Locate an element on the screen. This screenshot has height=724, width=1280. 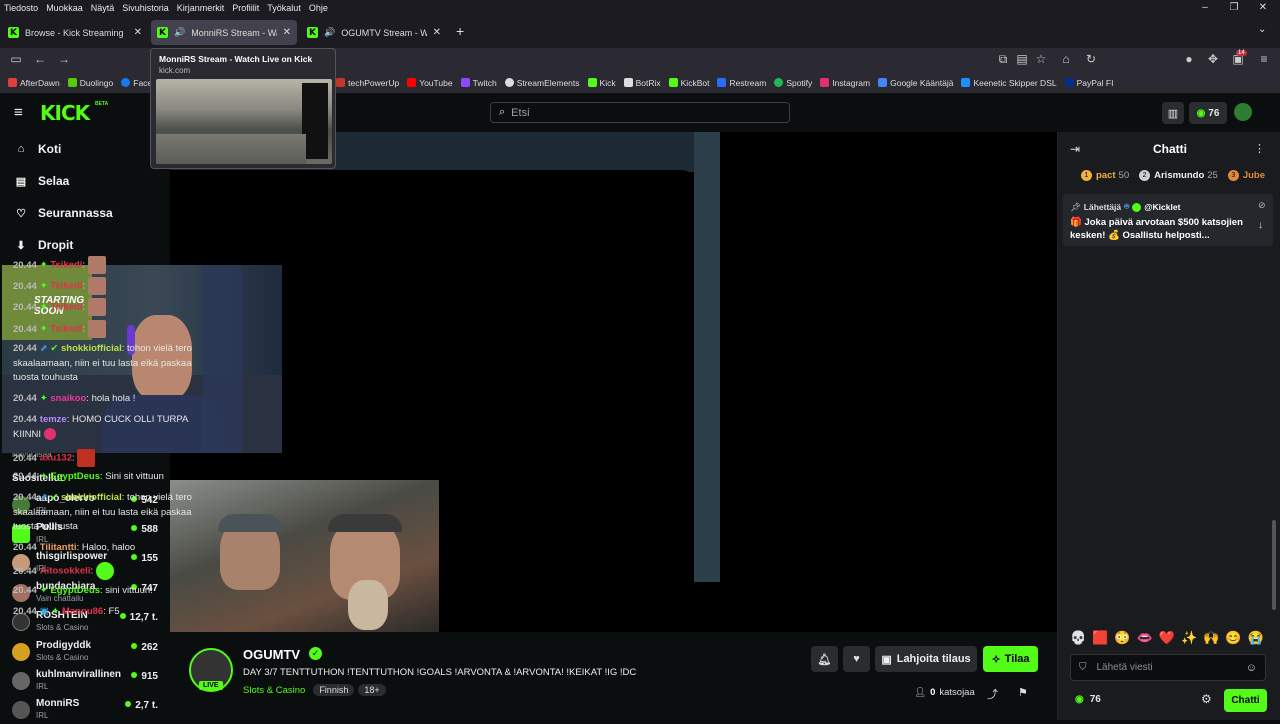
bookmark-facebook: Face is located at coordinates (136, 83).